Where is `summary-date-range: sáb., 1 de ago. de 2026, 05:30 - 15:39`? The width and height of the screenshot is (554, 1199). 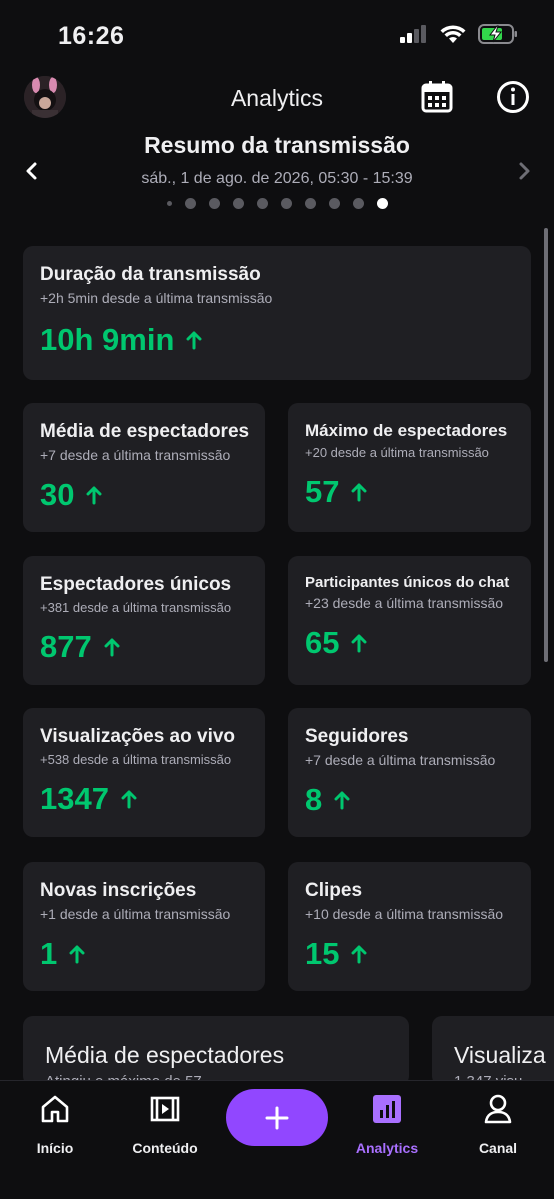 summary-date-range: sáb., 1 de ago. de 2026, 05:30 - 15:39 is located at coordinates (277, 178).